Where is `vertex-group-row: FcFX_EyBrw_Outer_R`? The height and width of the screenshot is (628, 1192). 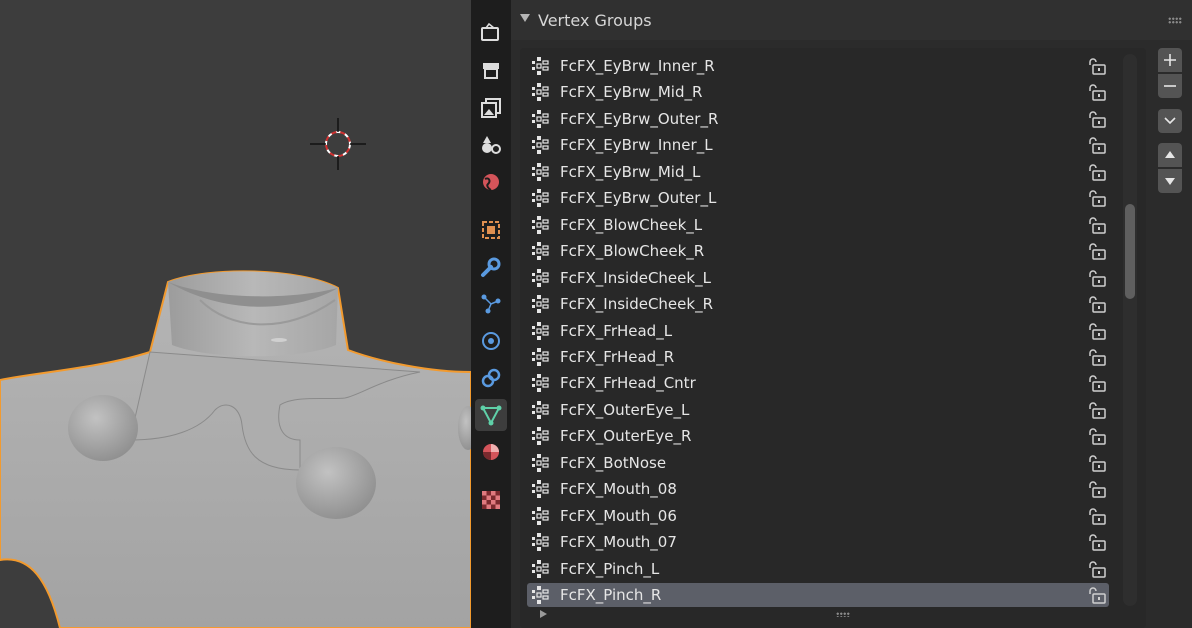 vertex-group-row: FcFX_EyBrw_Outer_R is located at coordinates (818, 119).